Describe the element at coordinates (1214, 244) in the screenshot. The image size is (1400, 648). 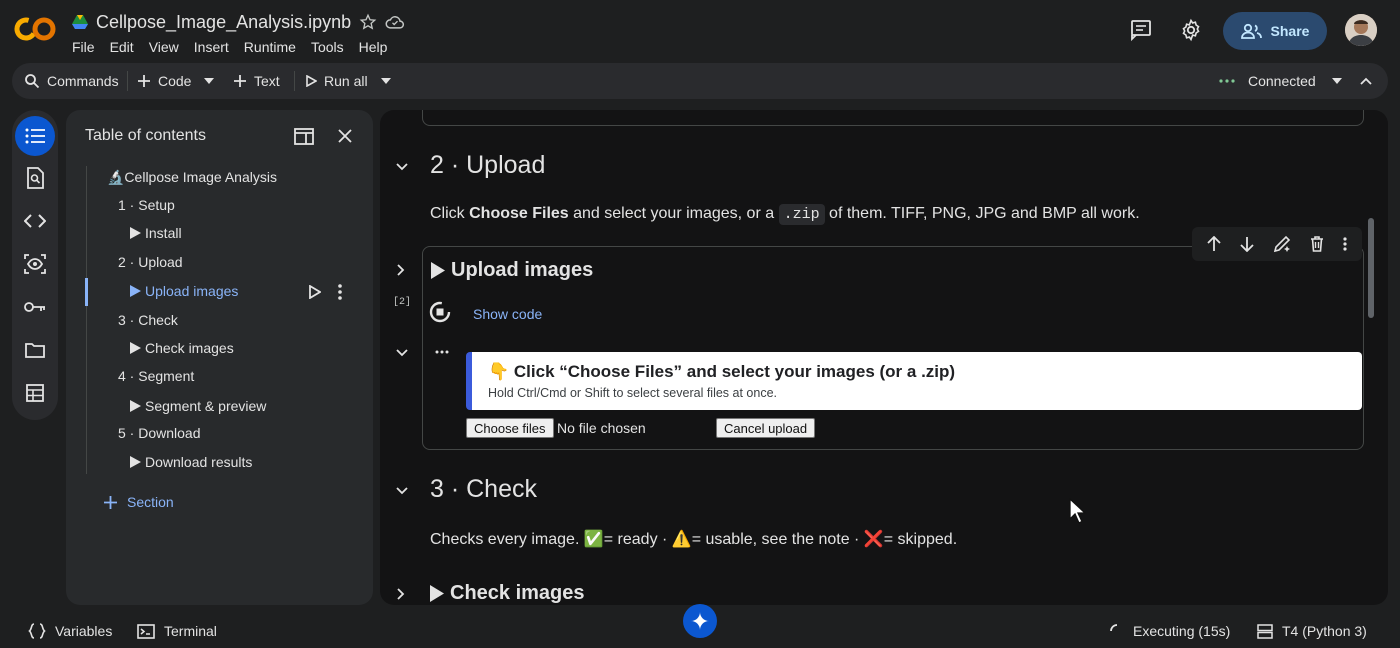
I see `arrow-up-icon` at that location.